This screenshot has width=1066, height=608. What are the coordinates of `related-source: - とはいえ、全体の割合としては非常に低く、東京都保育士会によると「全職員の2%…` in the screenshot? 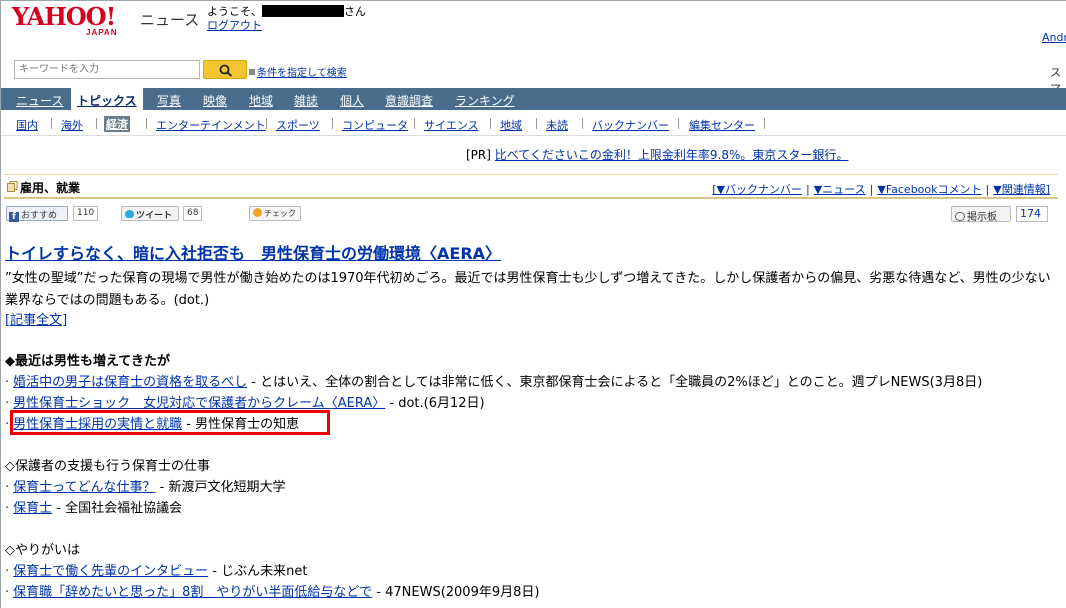 It's located at (615, 382).